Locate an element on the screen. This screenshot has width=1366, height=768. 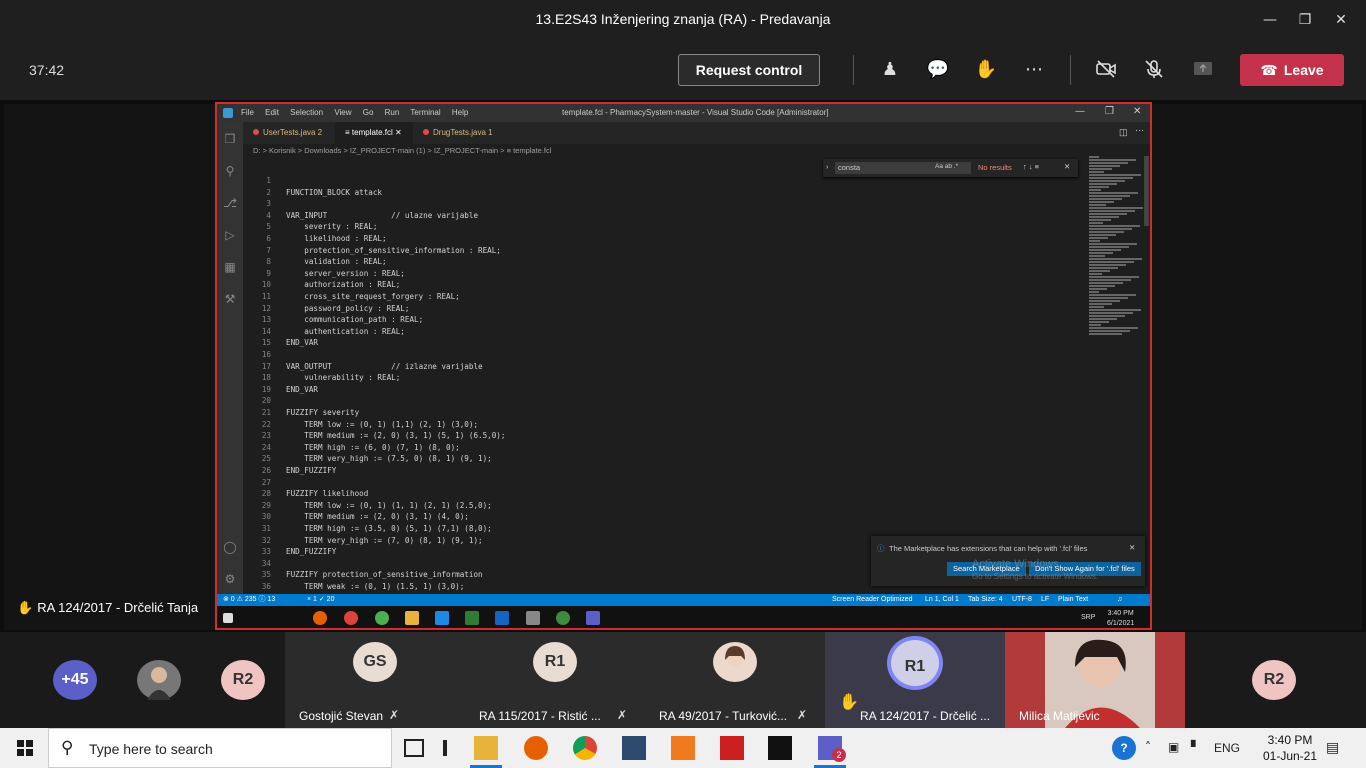
split-editor-icon: ◫ is located at coordinates (1123, 132).